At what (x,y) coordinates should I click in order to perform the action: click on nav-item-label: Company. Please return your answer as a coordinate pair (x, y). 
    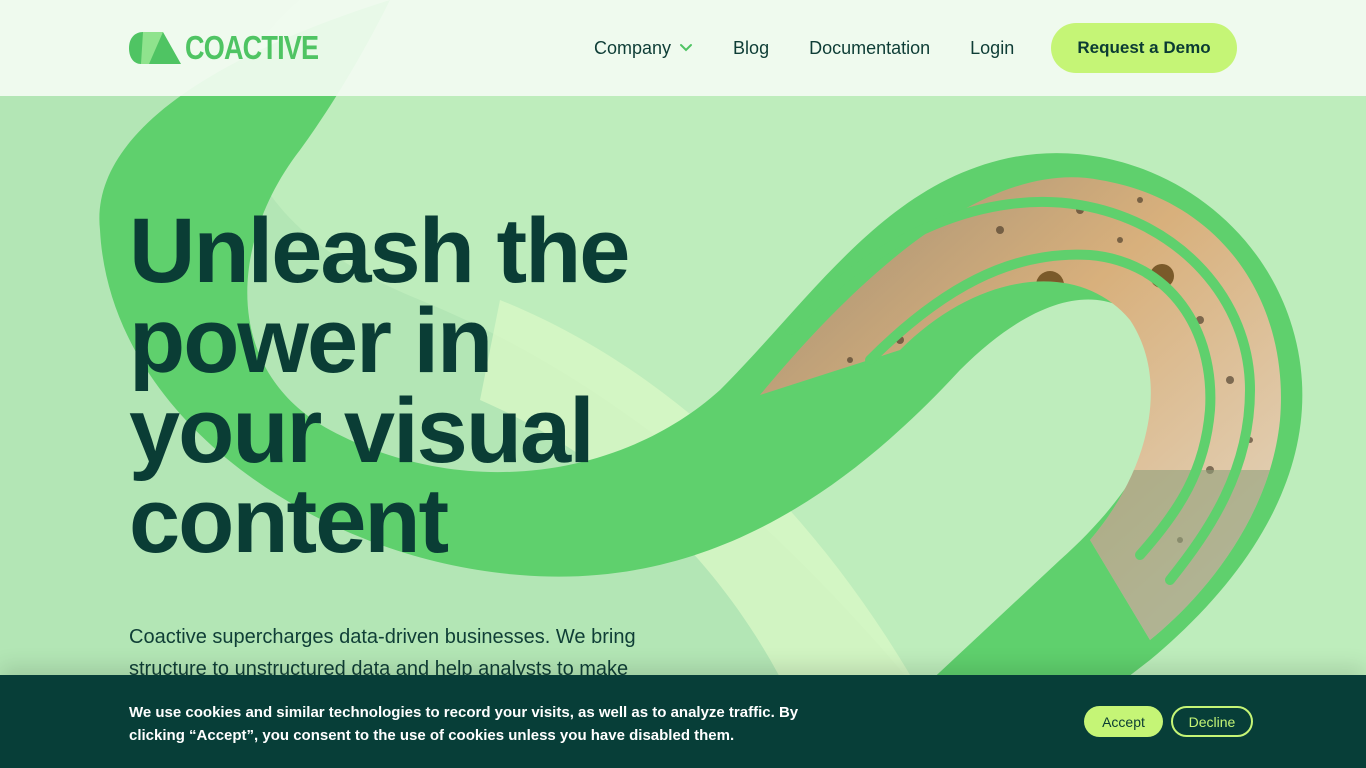
    Looking at the image, I should click on (633, 48).